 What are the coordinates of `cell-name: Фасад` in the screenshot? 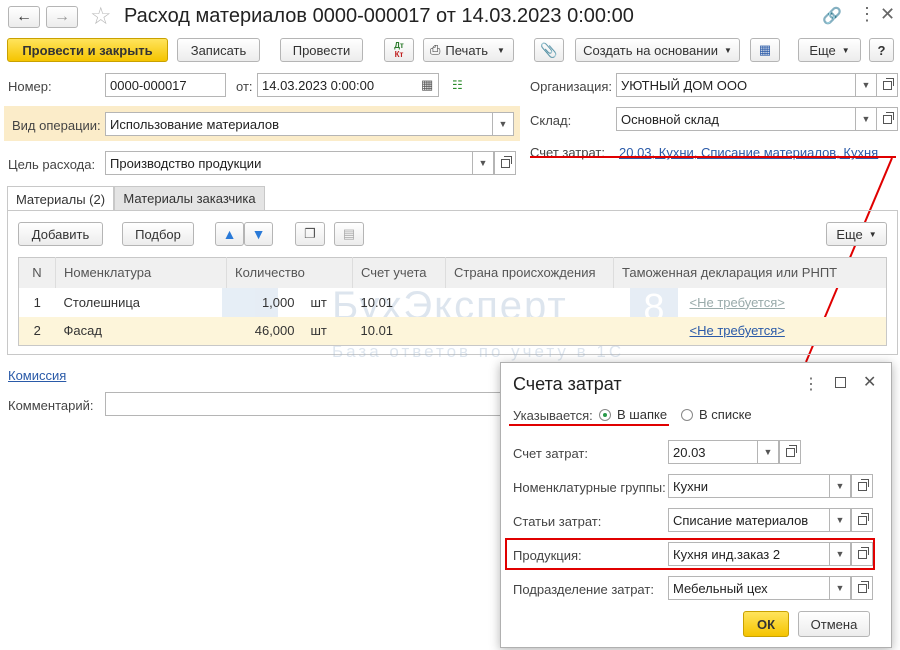 It's located at (82, 331).